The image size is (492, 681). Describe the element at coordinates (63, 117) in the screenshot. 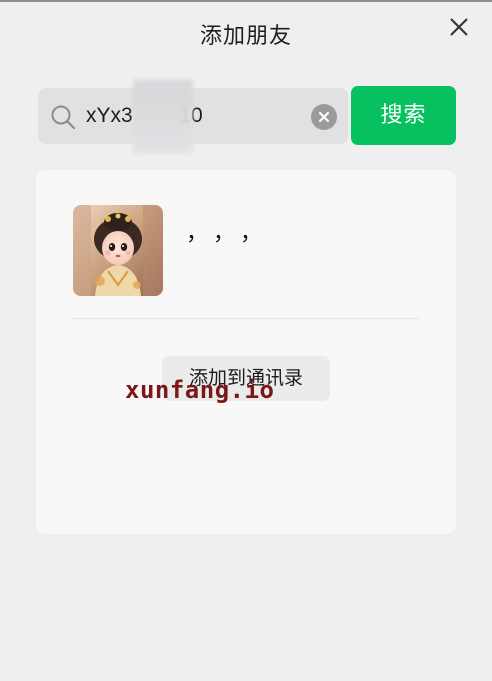

I see `search-icon` at that location.